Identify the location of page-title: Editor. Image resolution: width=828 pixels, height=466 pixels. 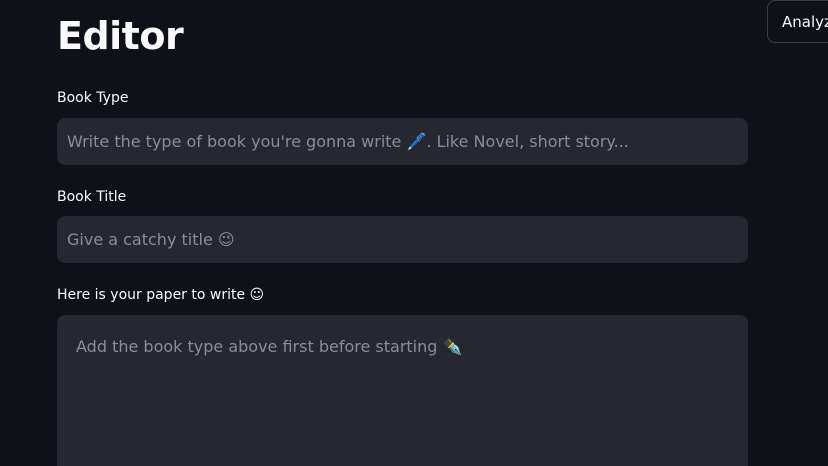
(120, 36).